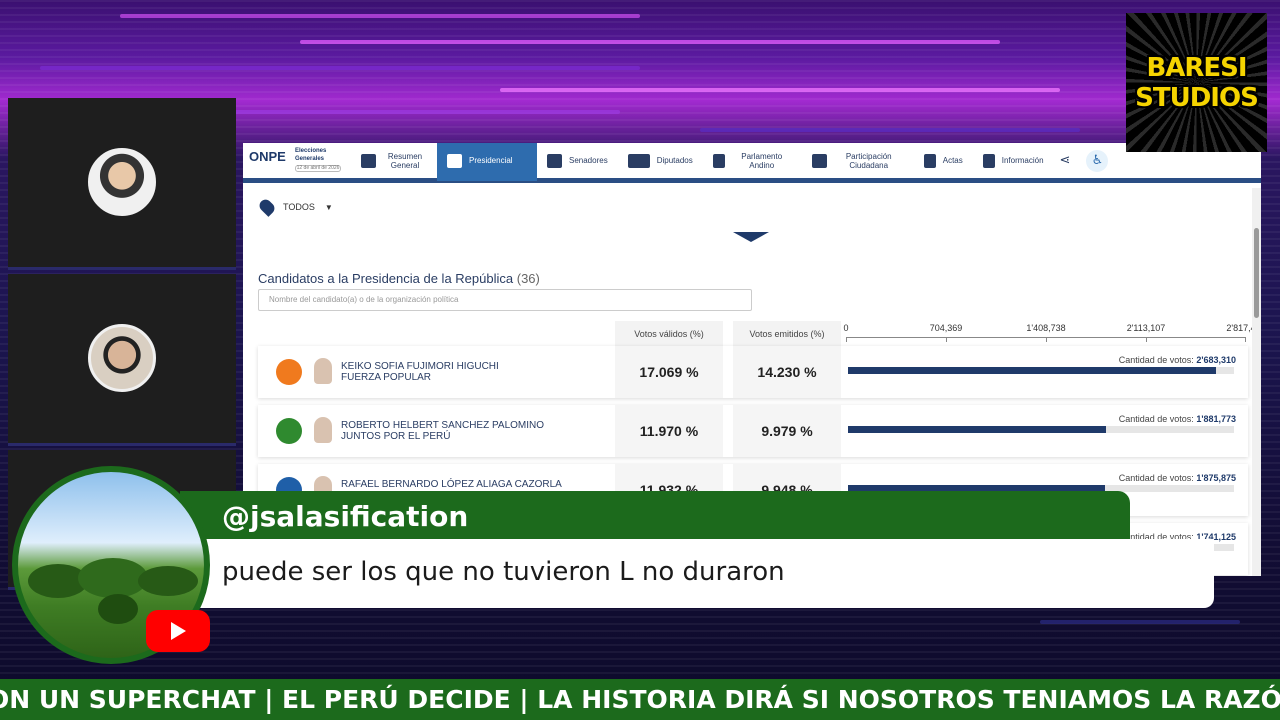 The height and width of the screenshot is (720, 1280). I want to click on nav-label: Información, so click(1022, 160).